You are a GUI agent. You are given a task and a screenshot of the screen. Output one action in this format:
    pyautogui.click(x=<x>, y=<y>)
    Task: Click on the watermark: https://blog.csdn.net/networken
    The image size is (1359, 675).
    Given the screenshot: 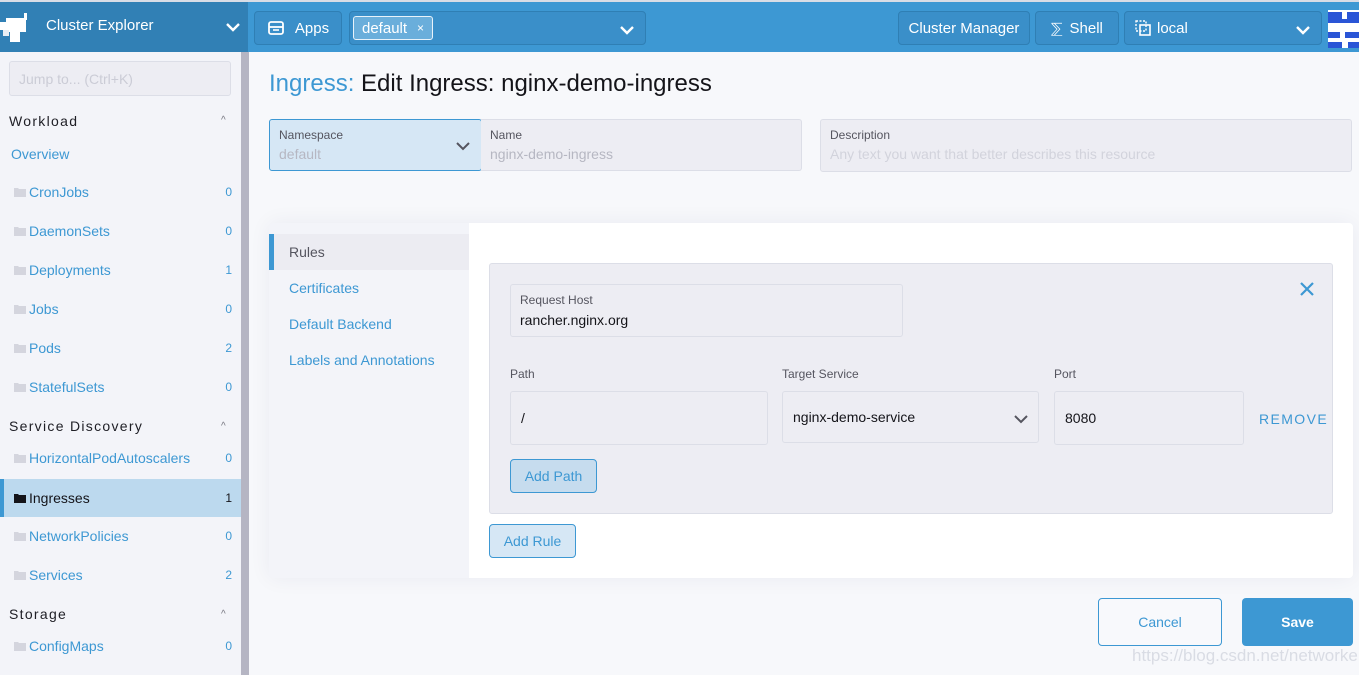 What is the action you would take?
    pyautogui.click(x=1245, y=655)
    